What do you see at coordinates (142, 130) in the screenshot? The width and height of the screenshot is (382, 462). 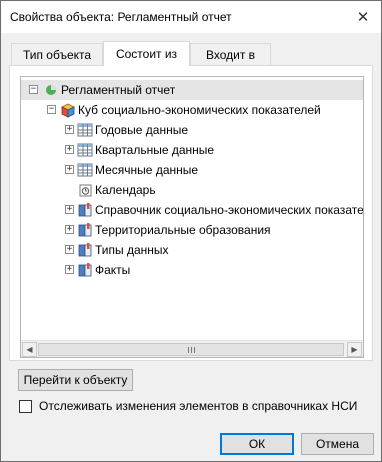 I see `tree-node-label: Годовые данные` at bounding box center [142, 130].